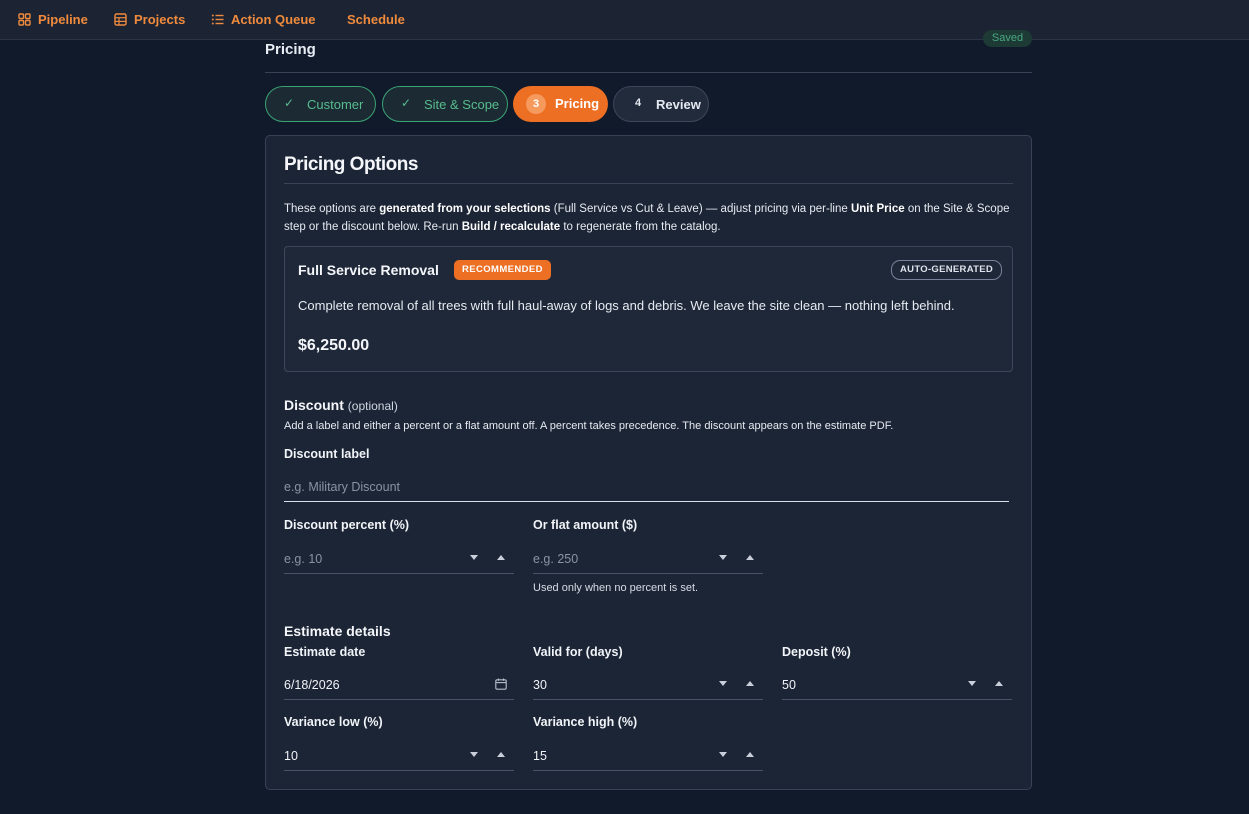  Describe the element at coordinates (556, 559) in the screenshot. I see `placeholder: e.g. 250` at that location.